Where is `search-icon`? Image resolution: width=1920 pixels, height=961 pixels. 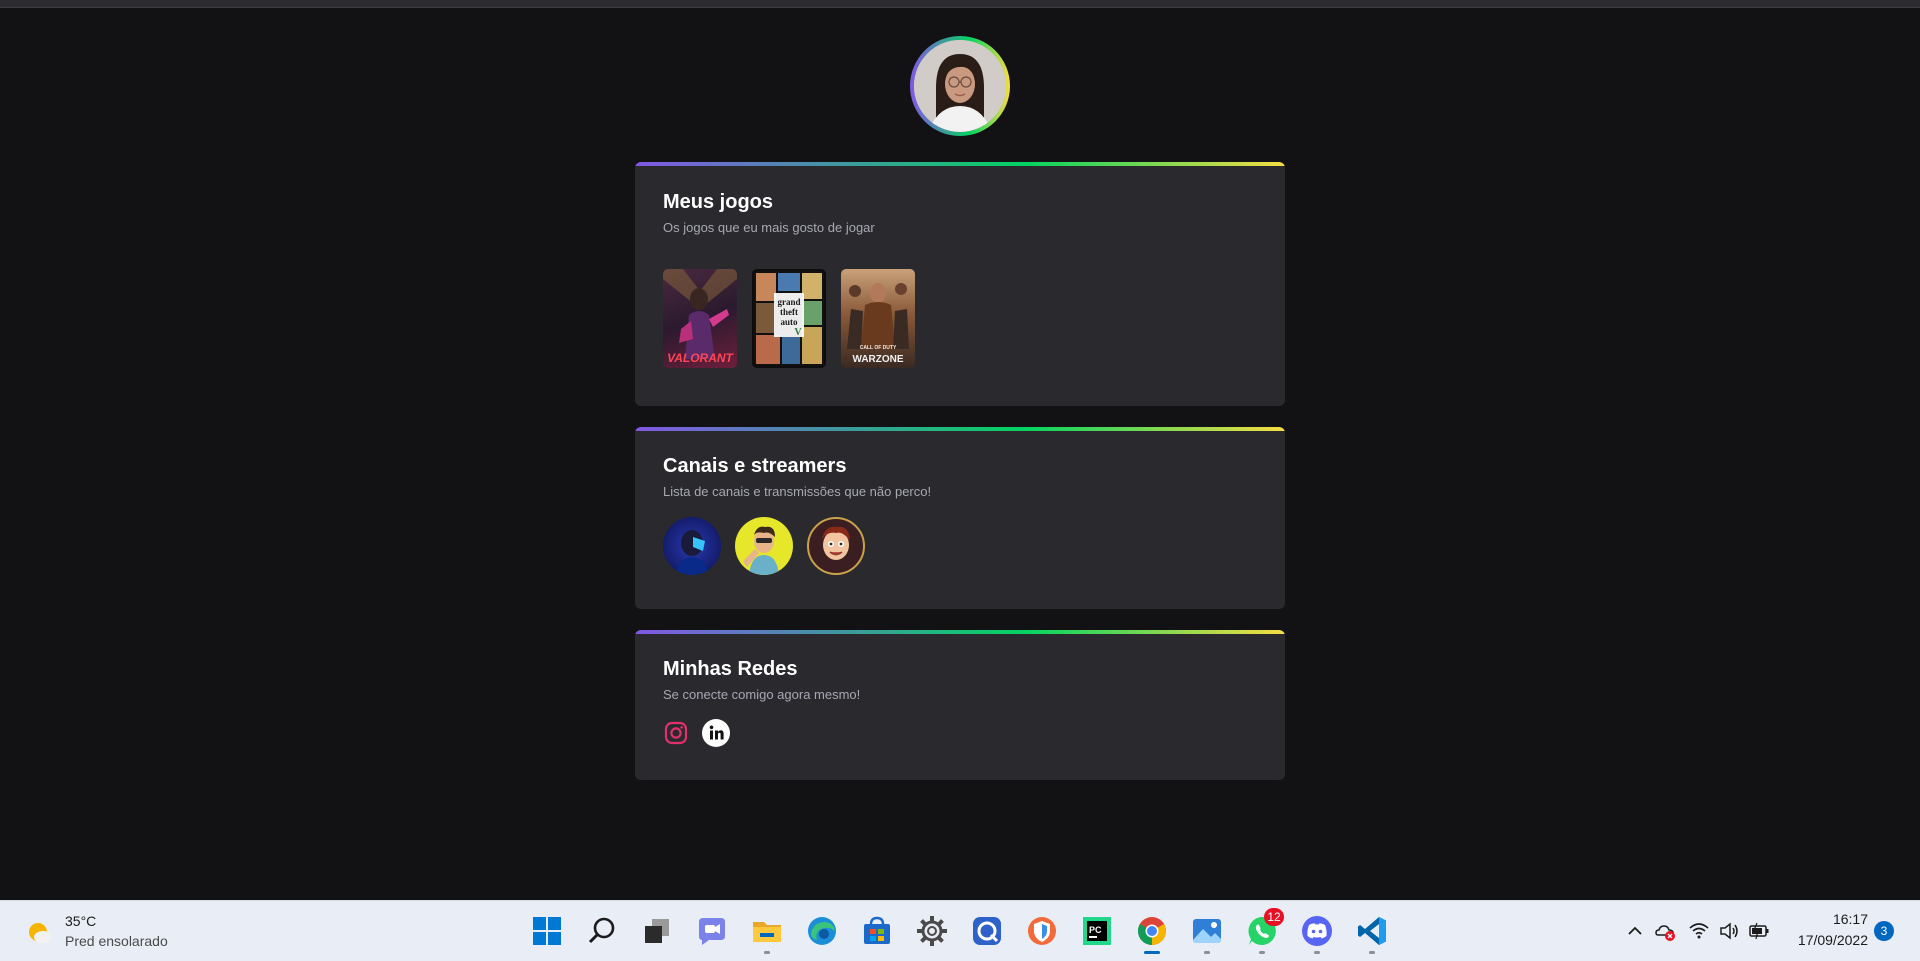
search-icon is located at coordinates (602, 931).